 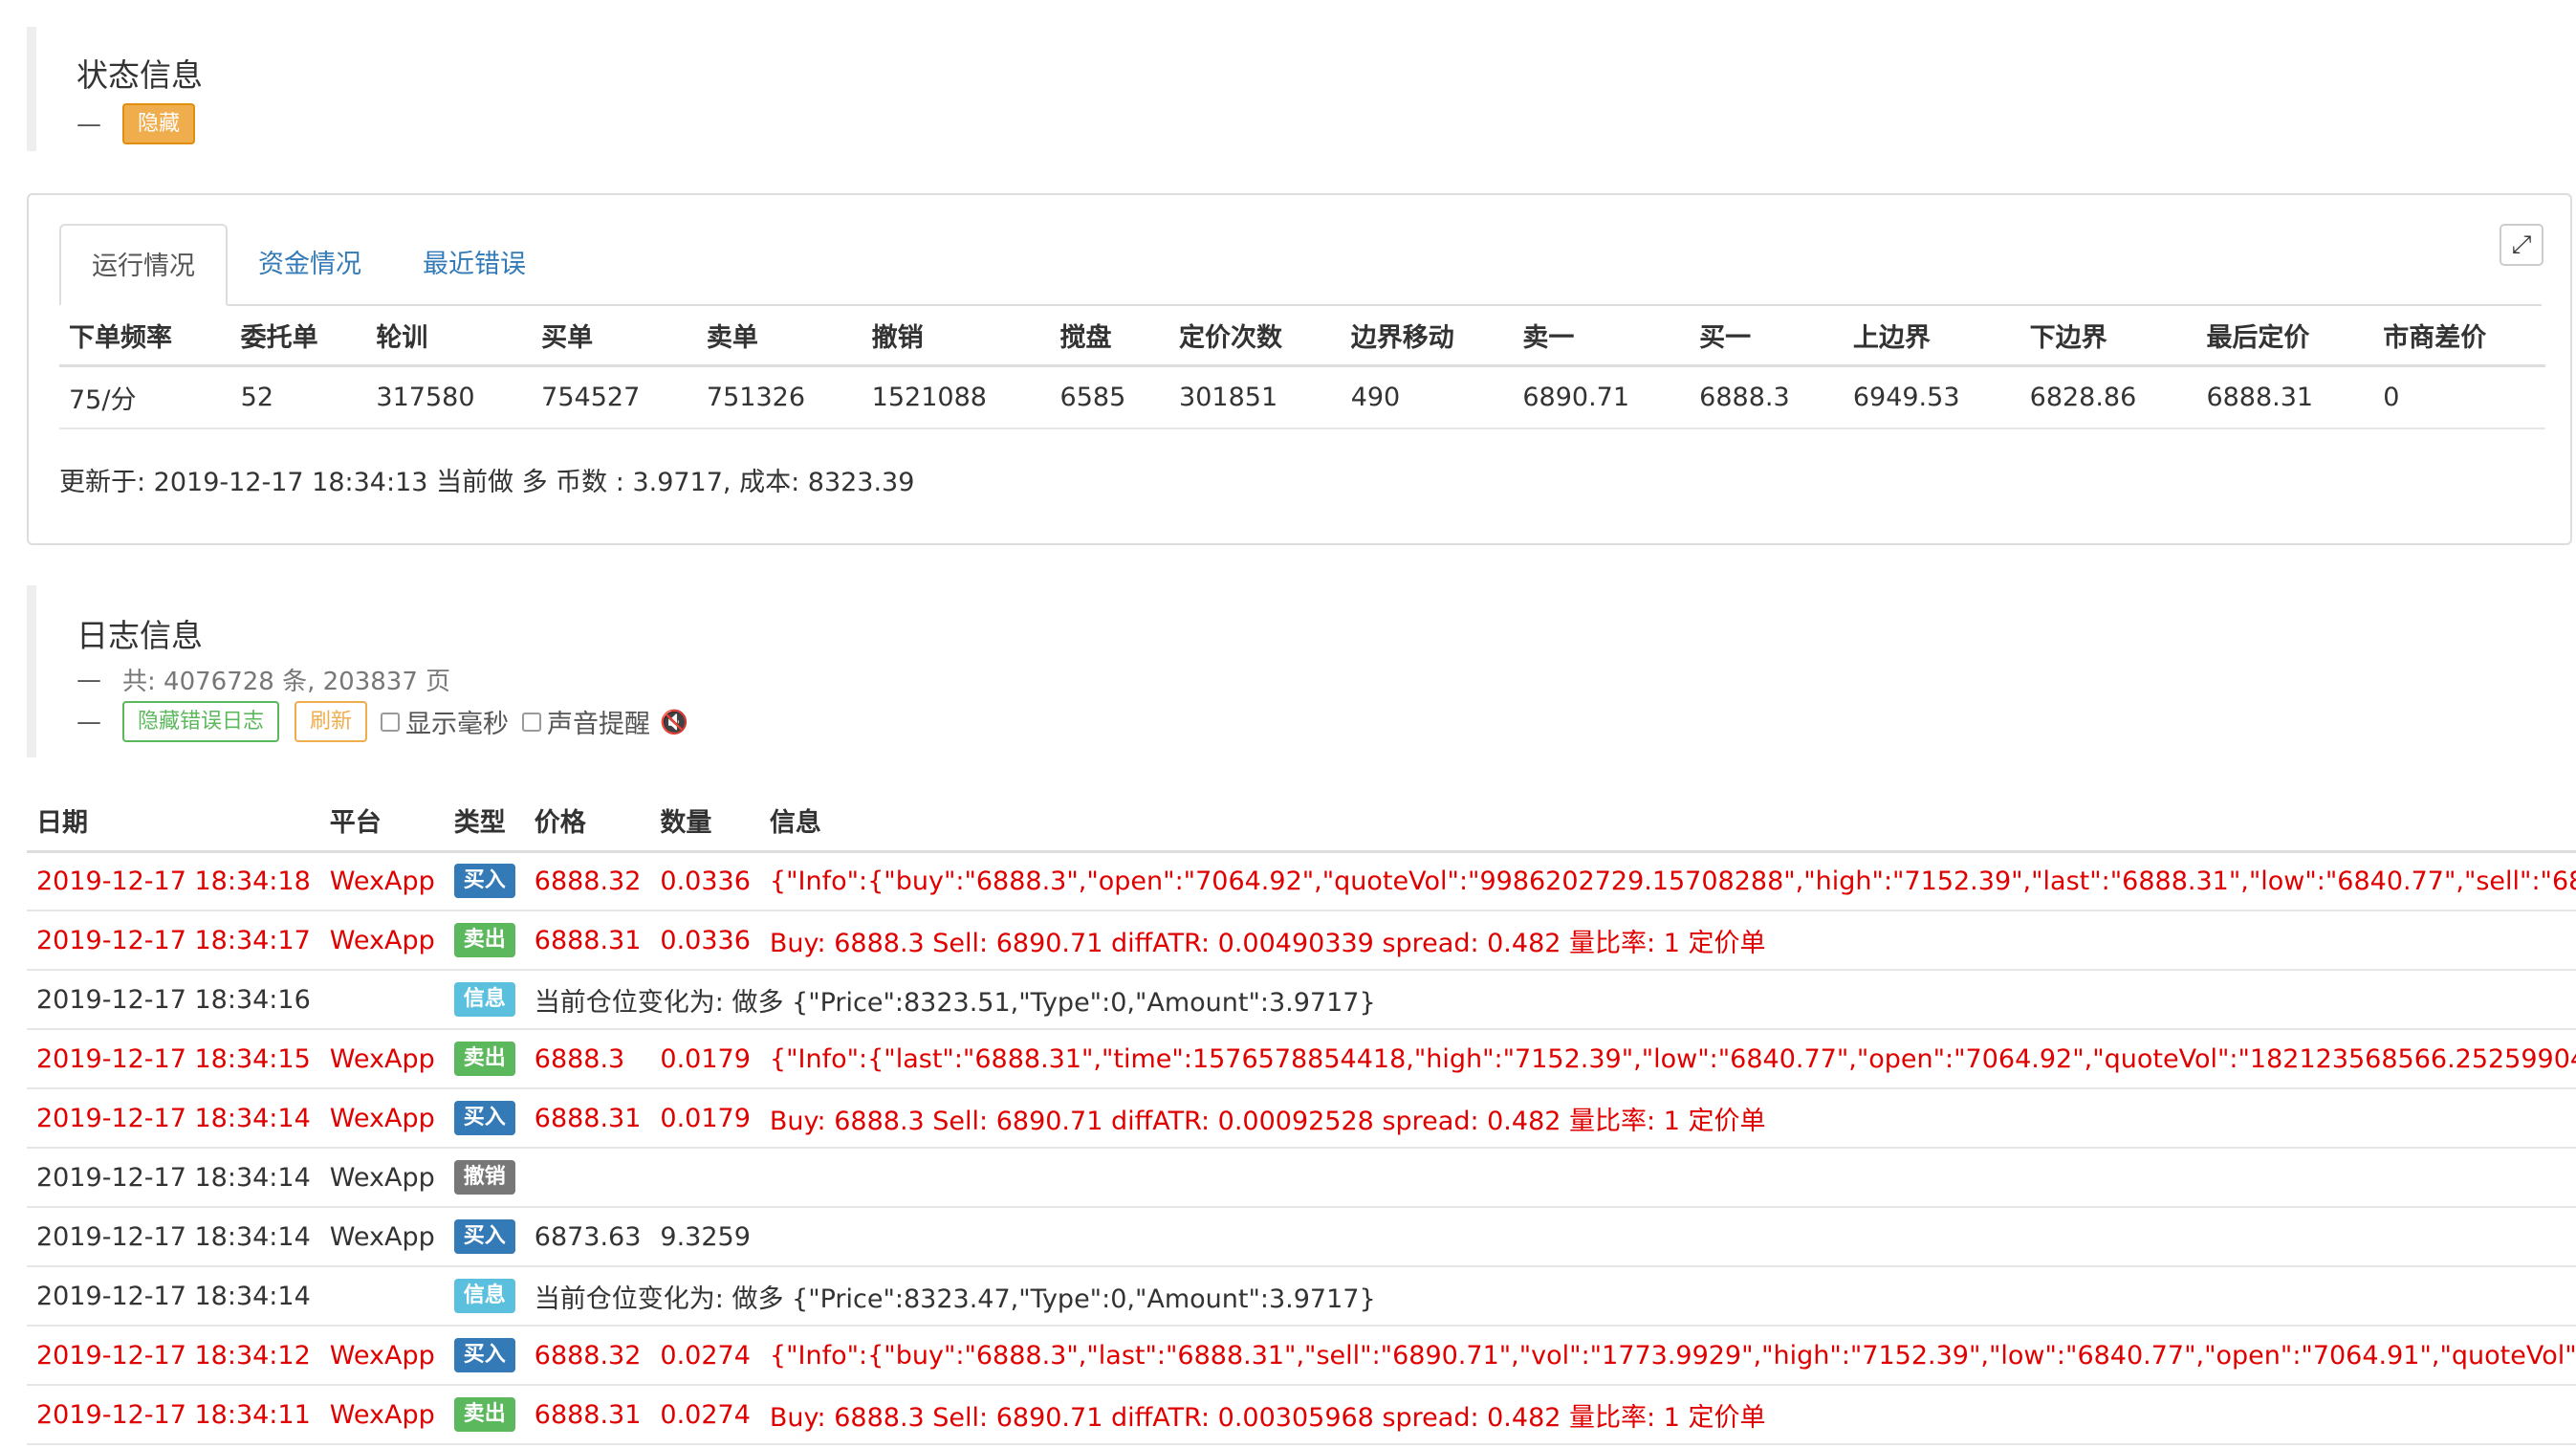 I want to click on sound-alert-checkbox: 声音提醒, so click(x=586, y=721).